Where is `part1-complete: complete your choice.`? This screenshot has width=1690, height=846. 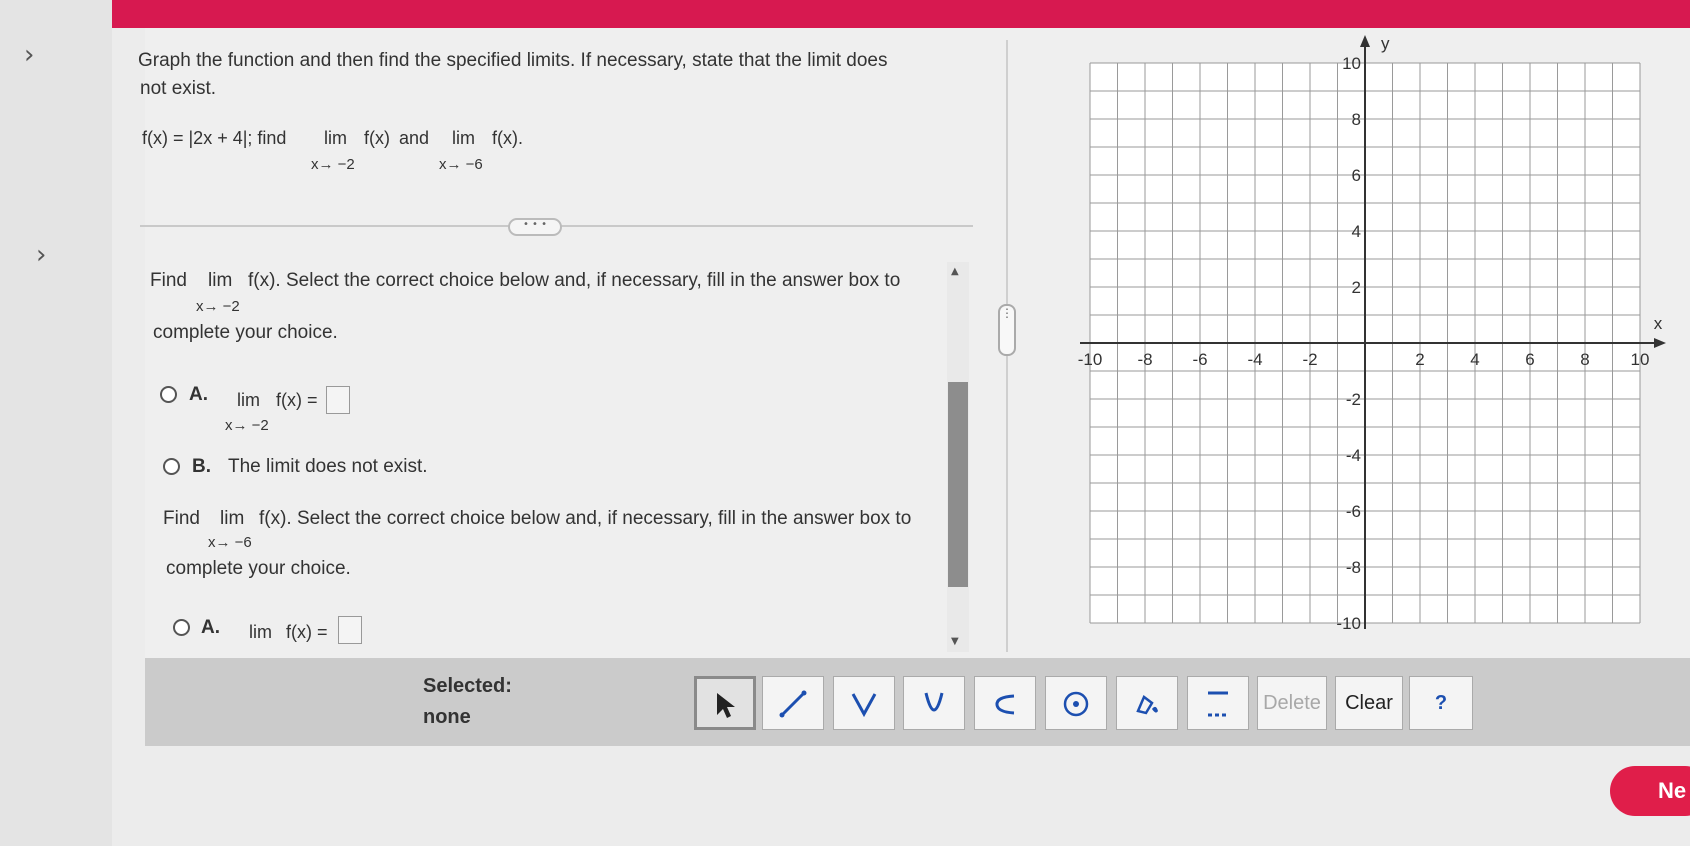 part1-complete: complete your choice. is located at coordinates (245, 332).